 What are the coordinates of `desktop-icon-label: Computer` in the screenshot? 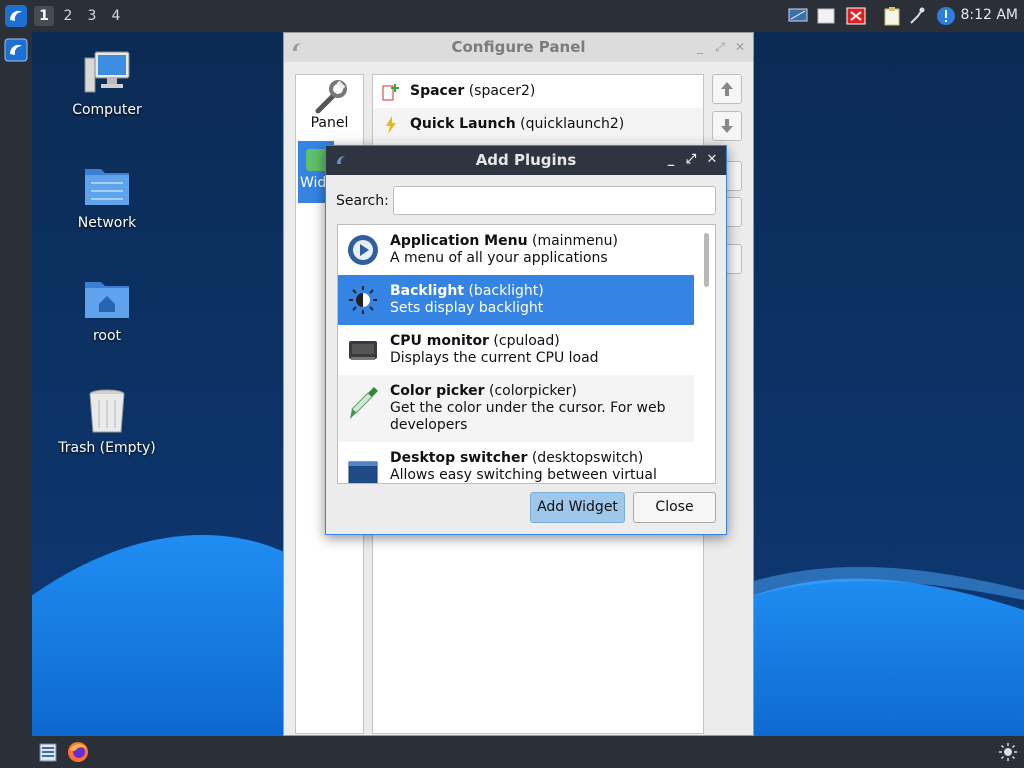 It's located at (107, 110).